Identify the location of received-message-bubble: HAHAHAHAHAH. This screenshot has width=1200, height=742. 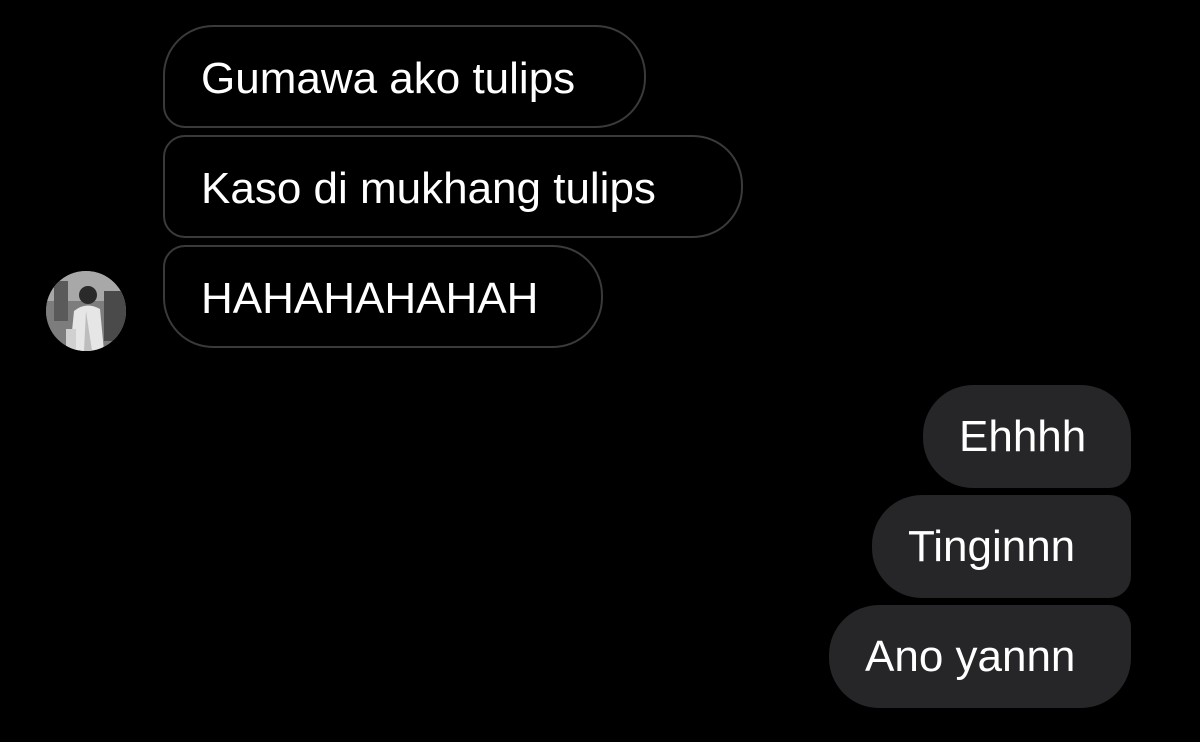
(383, 296).